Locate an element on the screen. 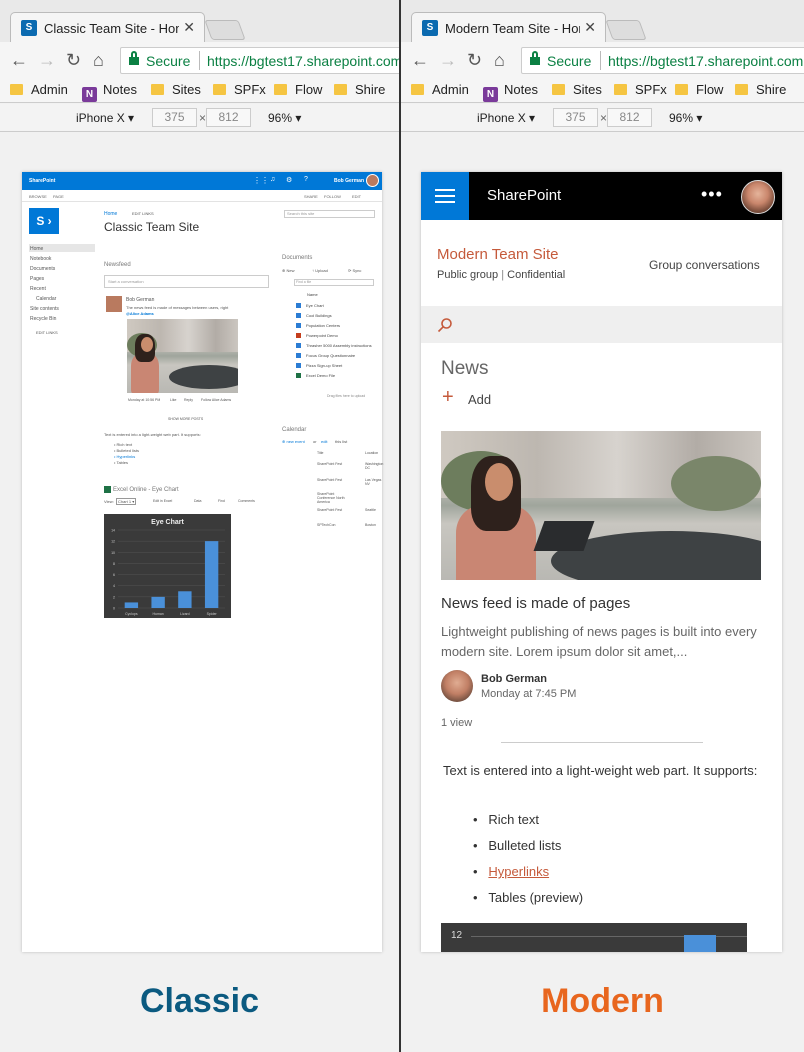 Image resolution: width=804 pixels, height=1052 pixels. hamburger-menu-icon is located at coordinates (445, 196).